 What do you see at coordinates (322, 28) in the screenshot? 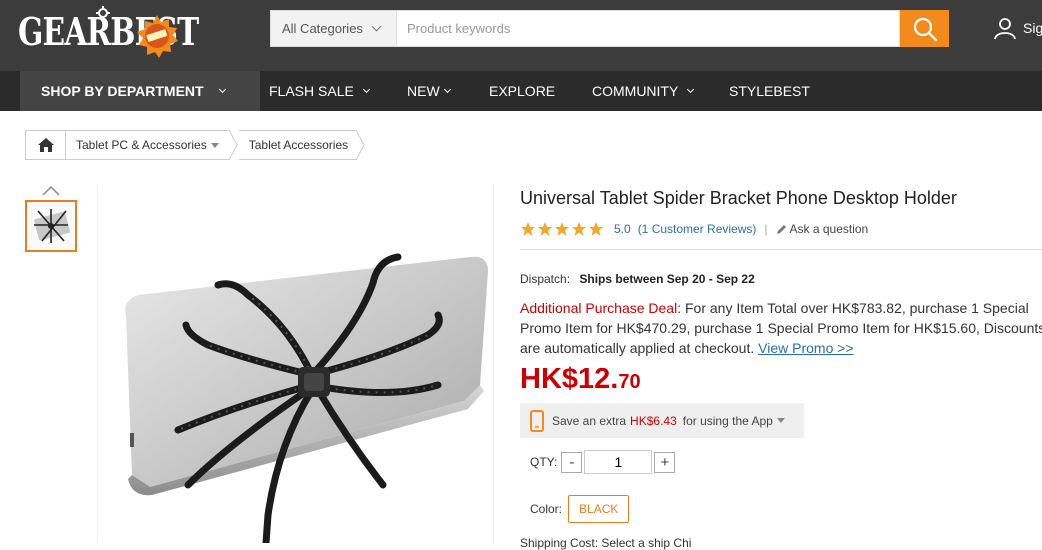
I see `category-select-label: All Categories` at bounding box center [322, 28].